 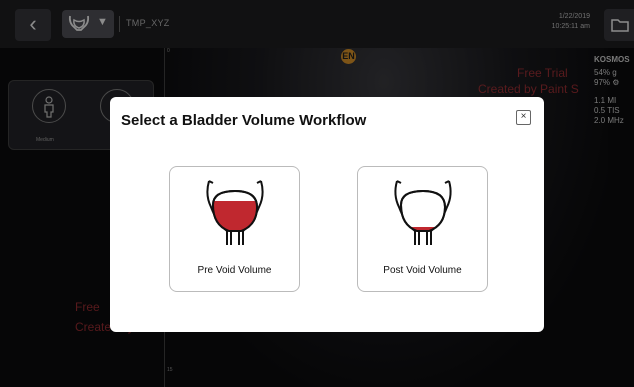 I want to click on dialog-title: Select a Bladder Volume Workflow, so click(x=244, y=120).